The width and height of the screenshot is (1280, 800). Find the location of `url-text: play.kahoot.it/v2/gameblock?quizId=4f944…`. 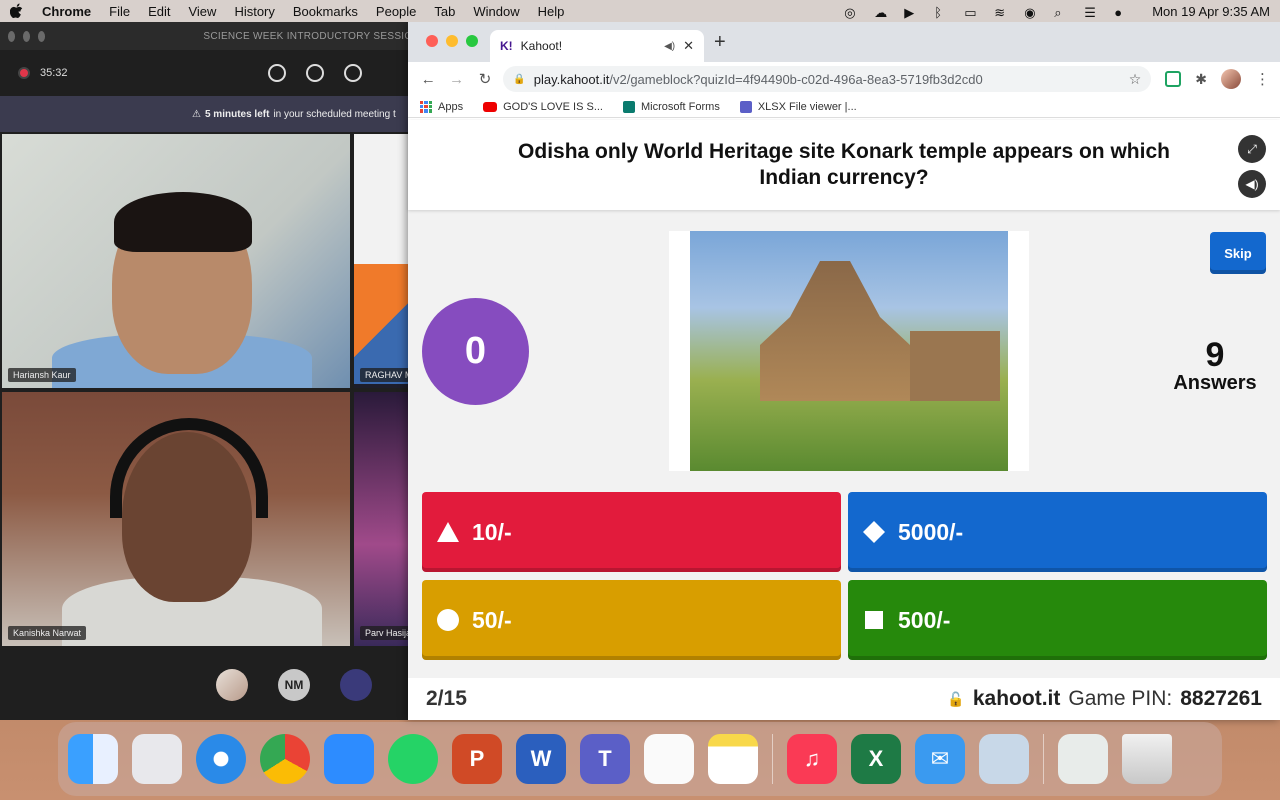

url-text: play.kahoot.it/v2/gameblock?quizId=4f944… is located at coordinates (831, 79).